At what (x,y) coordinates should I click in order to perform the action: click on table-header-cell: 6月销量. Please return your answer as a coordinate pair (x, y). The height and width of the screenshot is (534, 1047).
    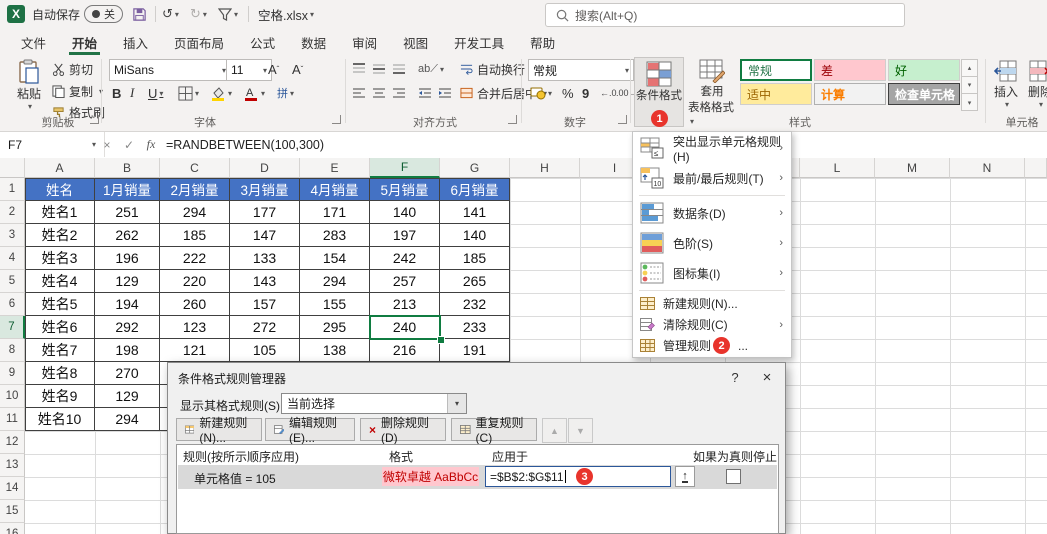
    Looking at the image, I should click on (475, 189).